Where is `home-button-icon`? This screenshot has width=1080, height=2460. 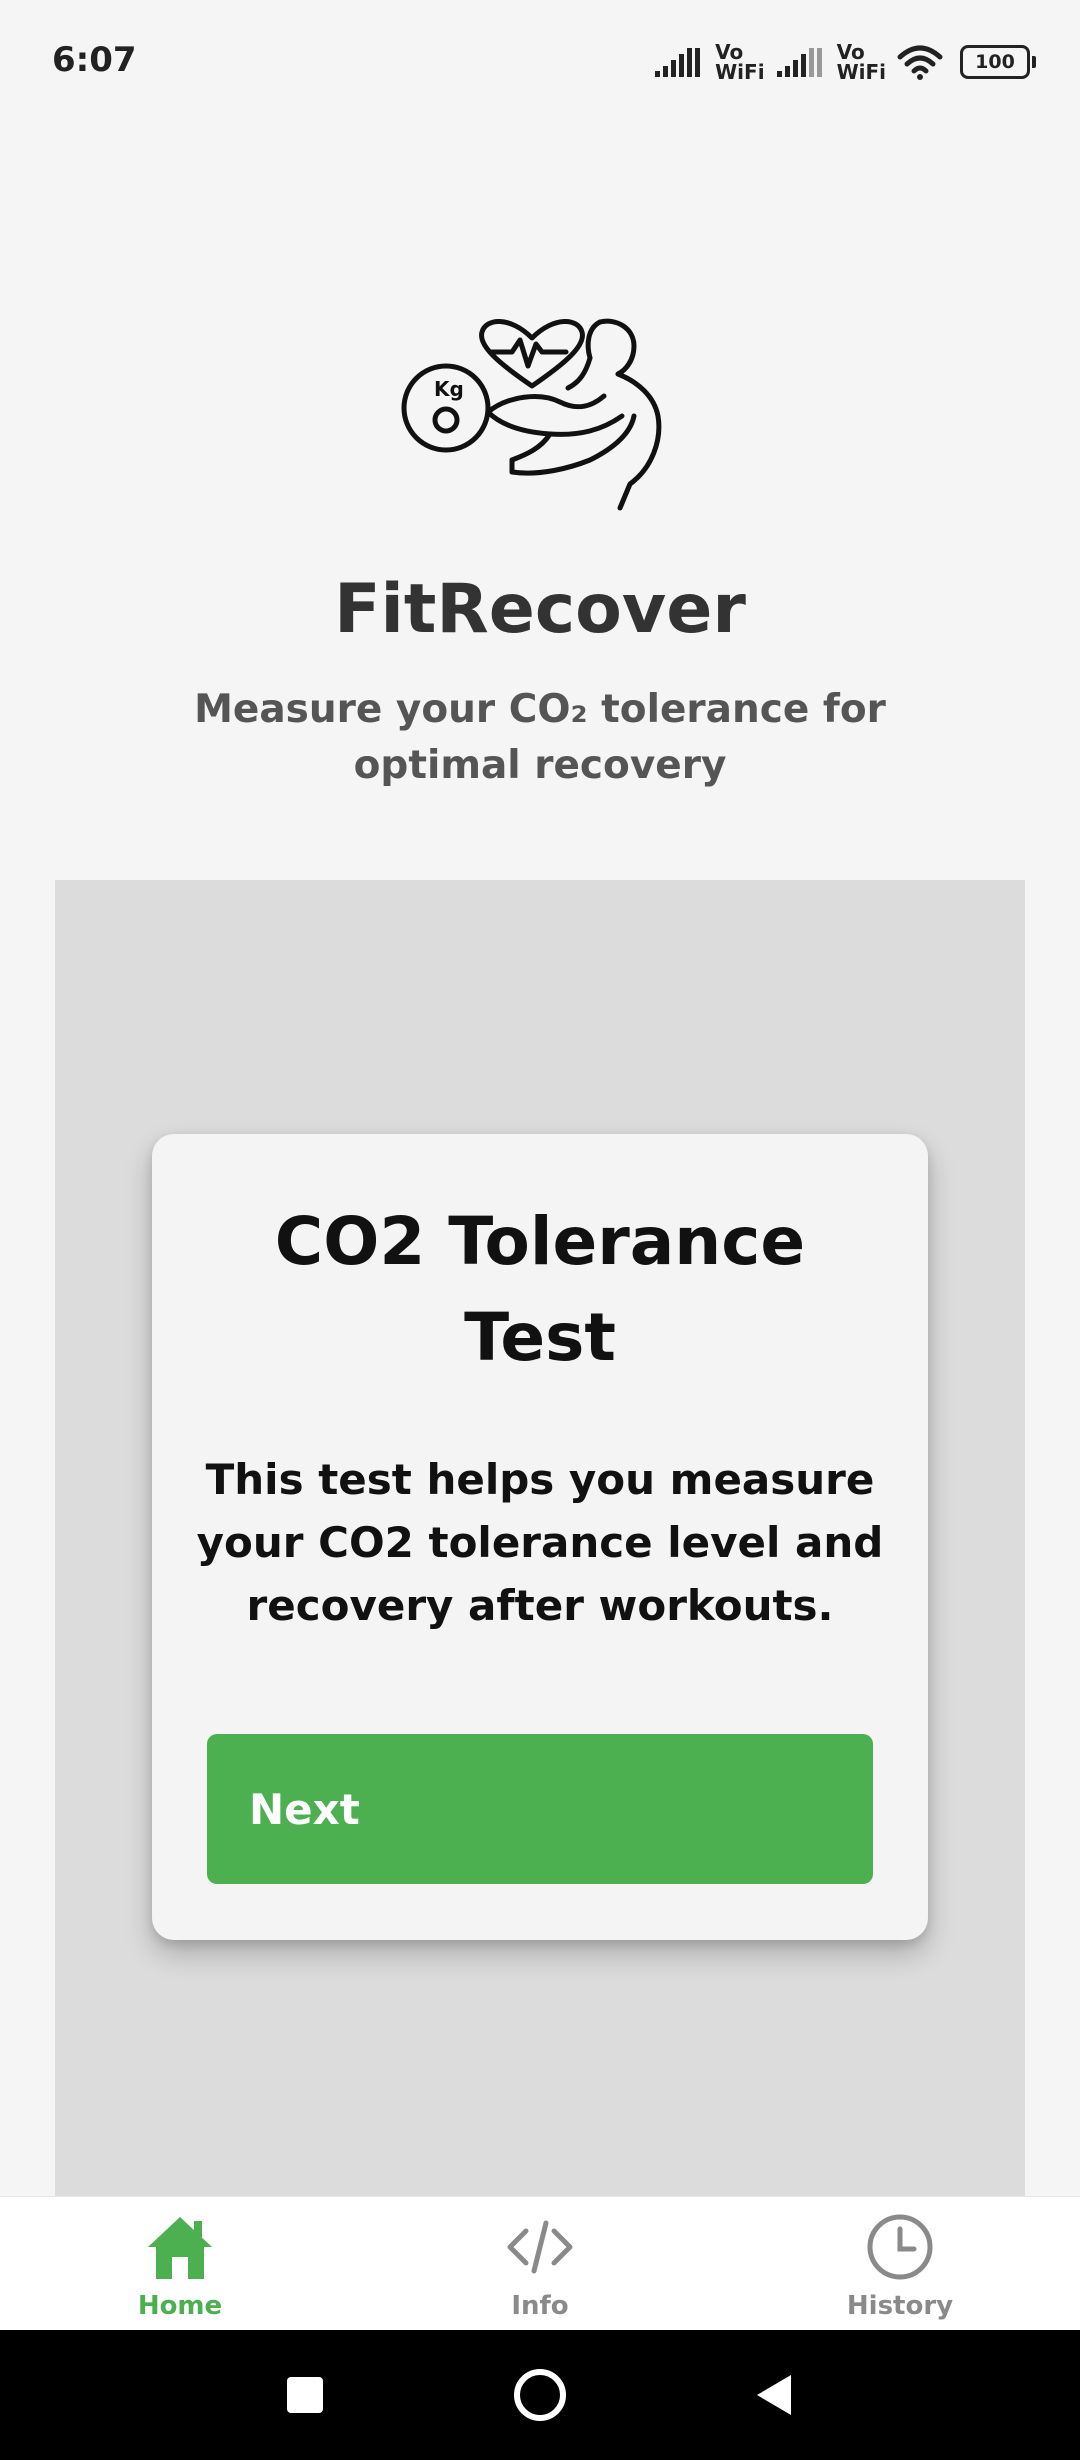
home-button-icon is located at coordinates (540, 2395).